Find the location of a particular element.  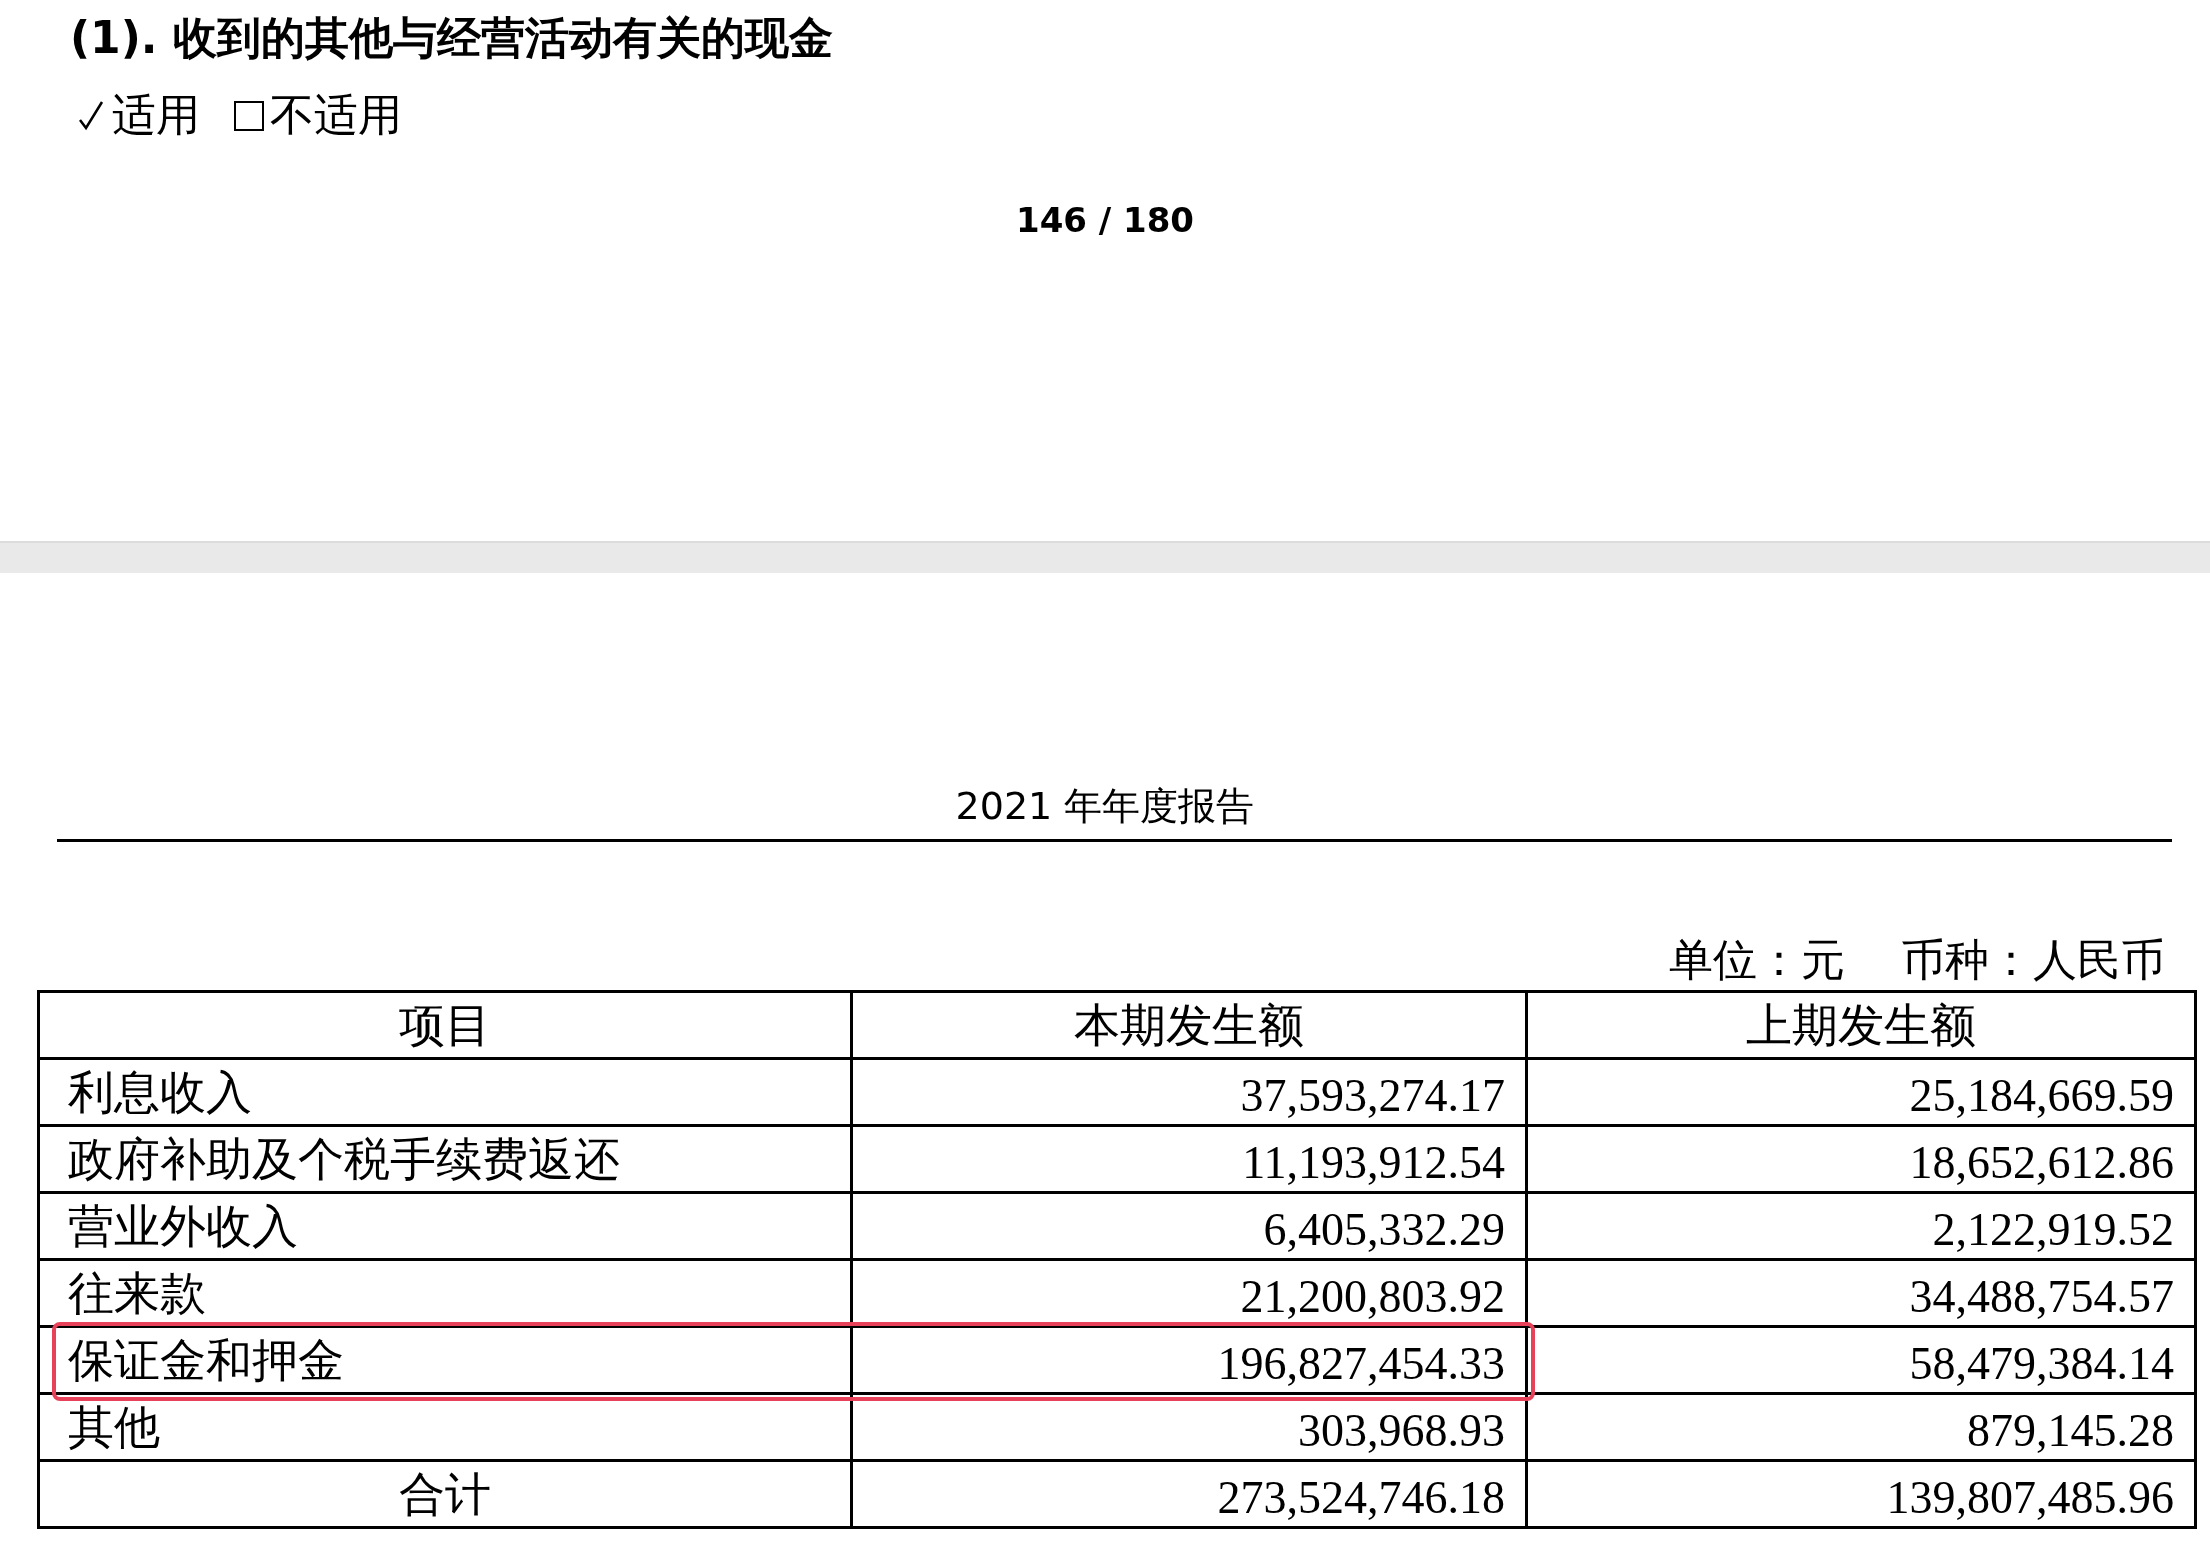

page-number: 146 / 180 is located at coordinates (1104, 220).